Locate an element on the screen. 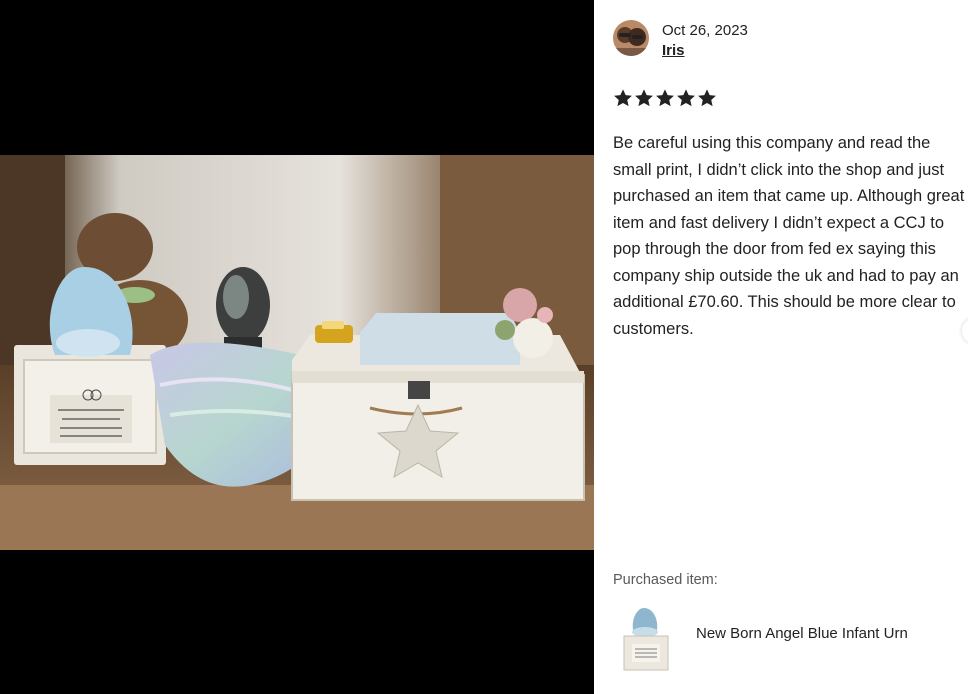 Image resolution: width=968 pixels, height=694 pixels. purchased-item-thumbnail is located at coordinates (646, 638).